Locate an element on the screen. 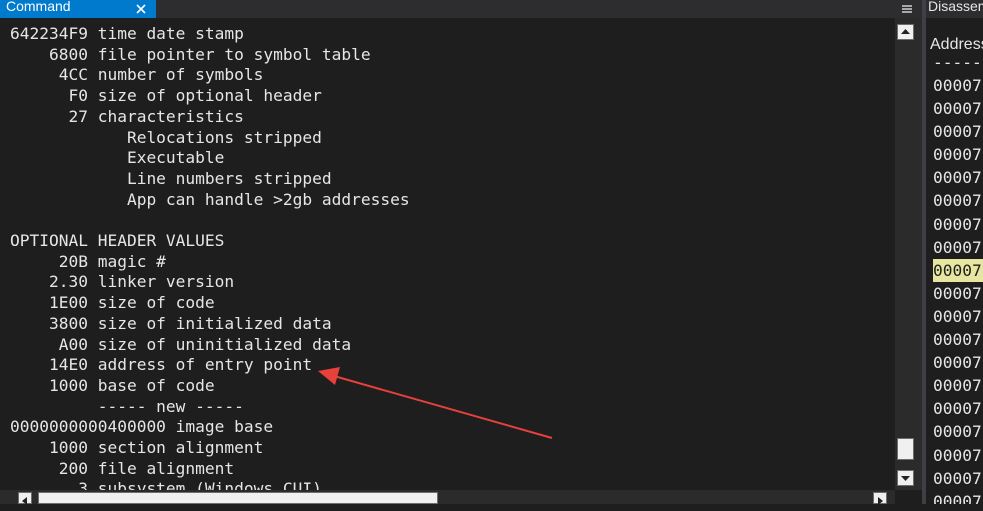 Image resolution: width=983 pixels, height=511 pixels. output-line: 27 characteristics is located at coordinates (127, 116).